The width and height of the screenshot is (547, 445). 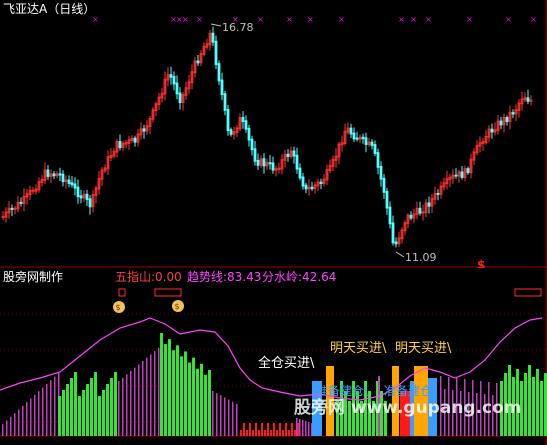 I want to click on annotation-prepare-1: 准备建仓\, so click(x=342, y=391).